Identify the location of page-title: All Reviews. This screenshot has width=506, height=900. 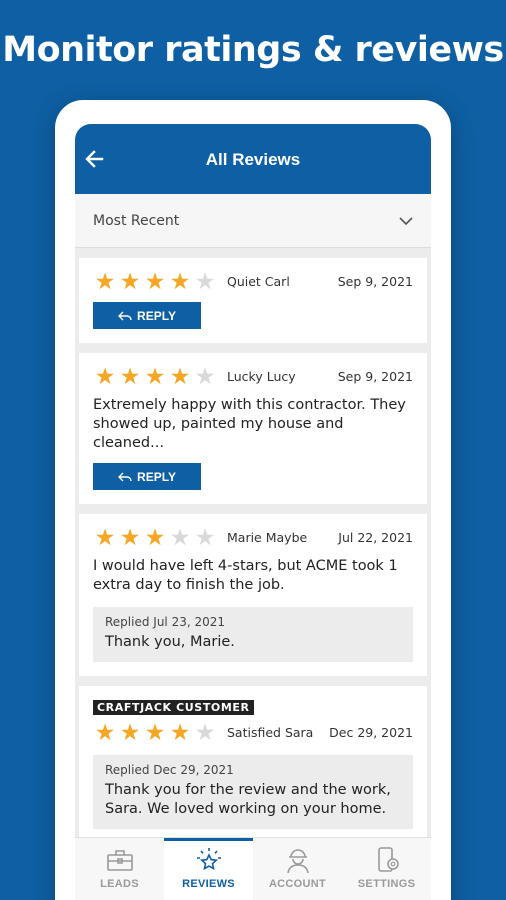
(253, 159).